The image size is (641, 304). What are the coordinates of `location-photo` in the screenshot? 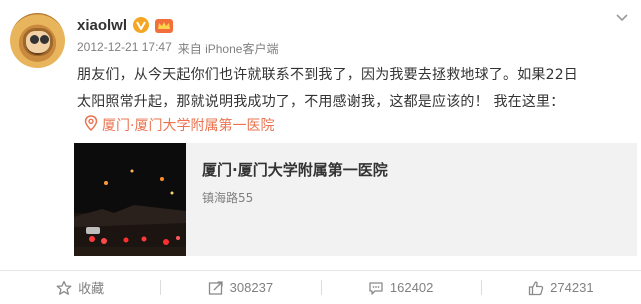 It's located at (130, 199).